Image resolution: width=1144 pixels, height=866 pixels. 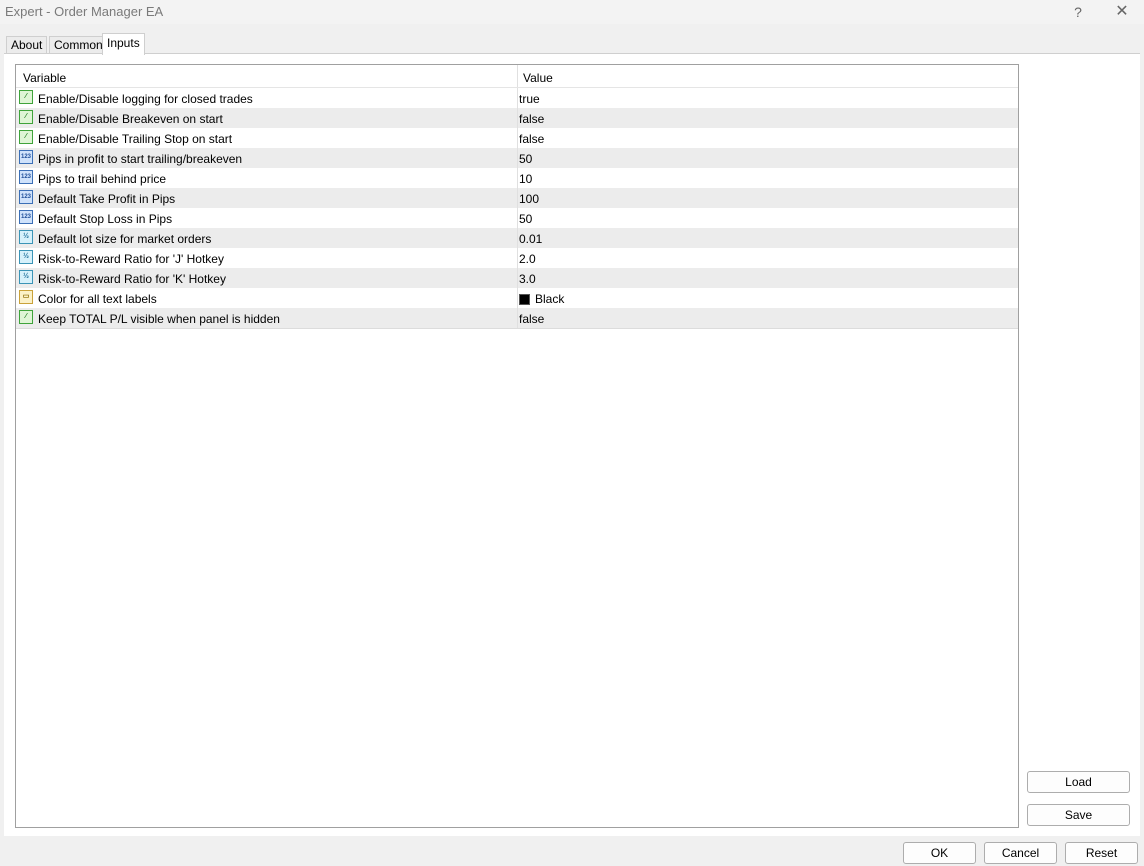 I want to click on value-cell: 0.01, so click(x=530, y=239).